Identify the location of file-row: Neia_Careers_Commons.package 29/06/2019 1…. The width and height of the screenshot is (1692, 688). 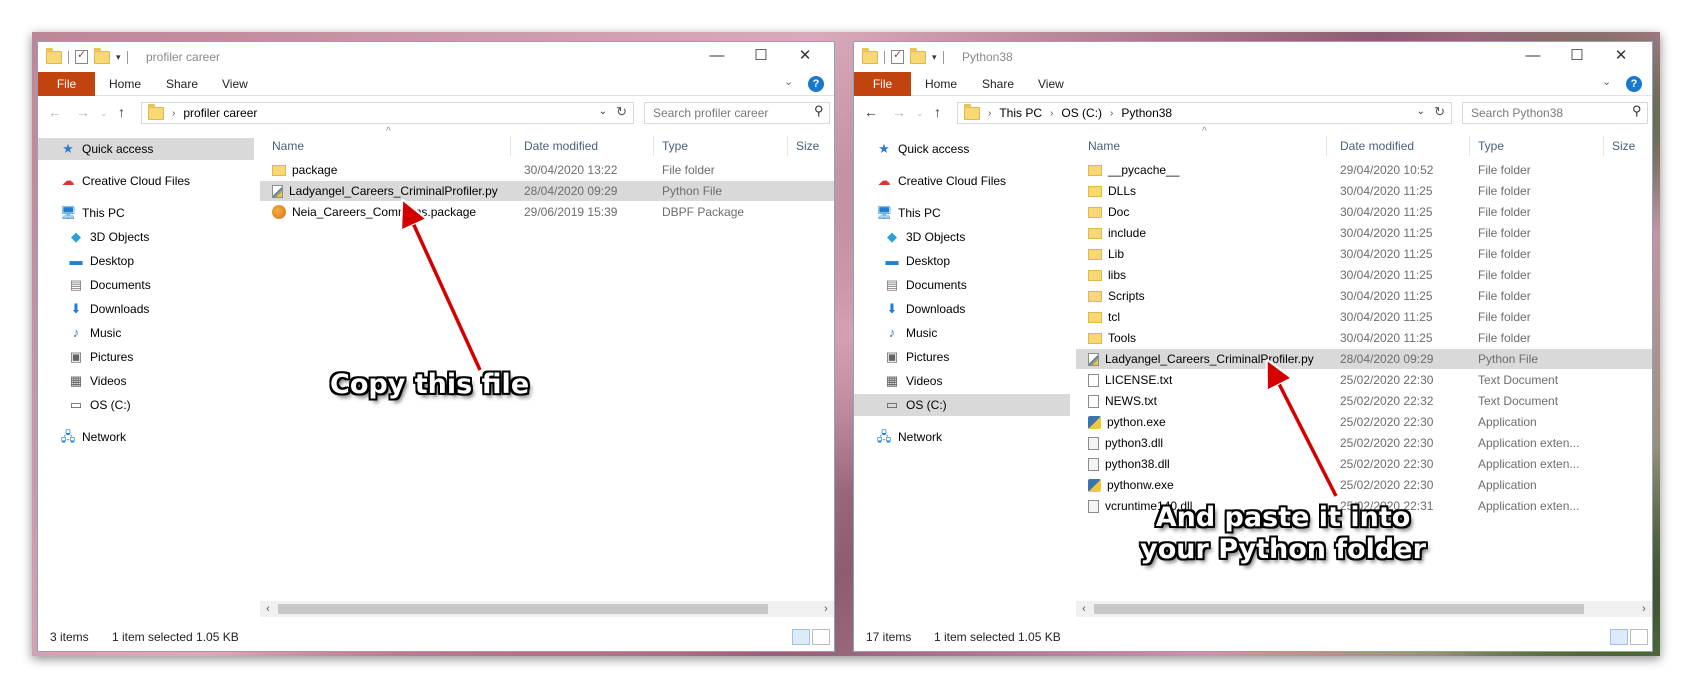
(547, 212).